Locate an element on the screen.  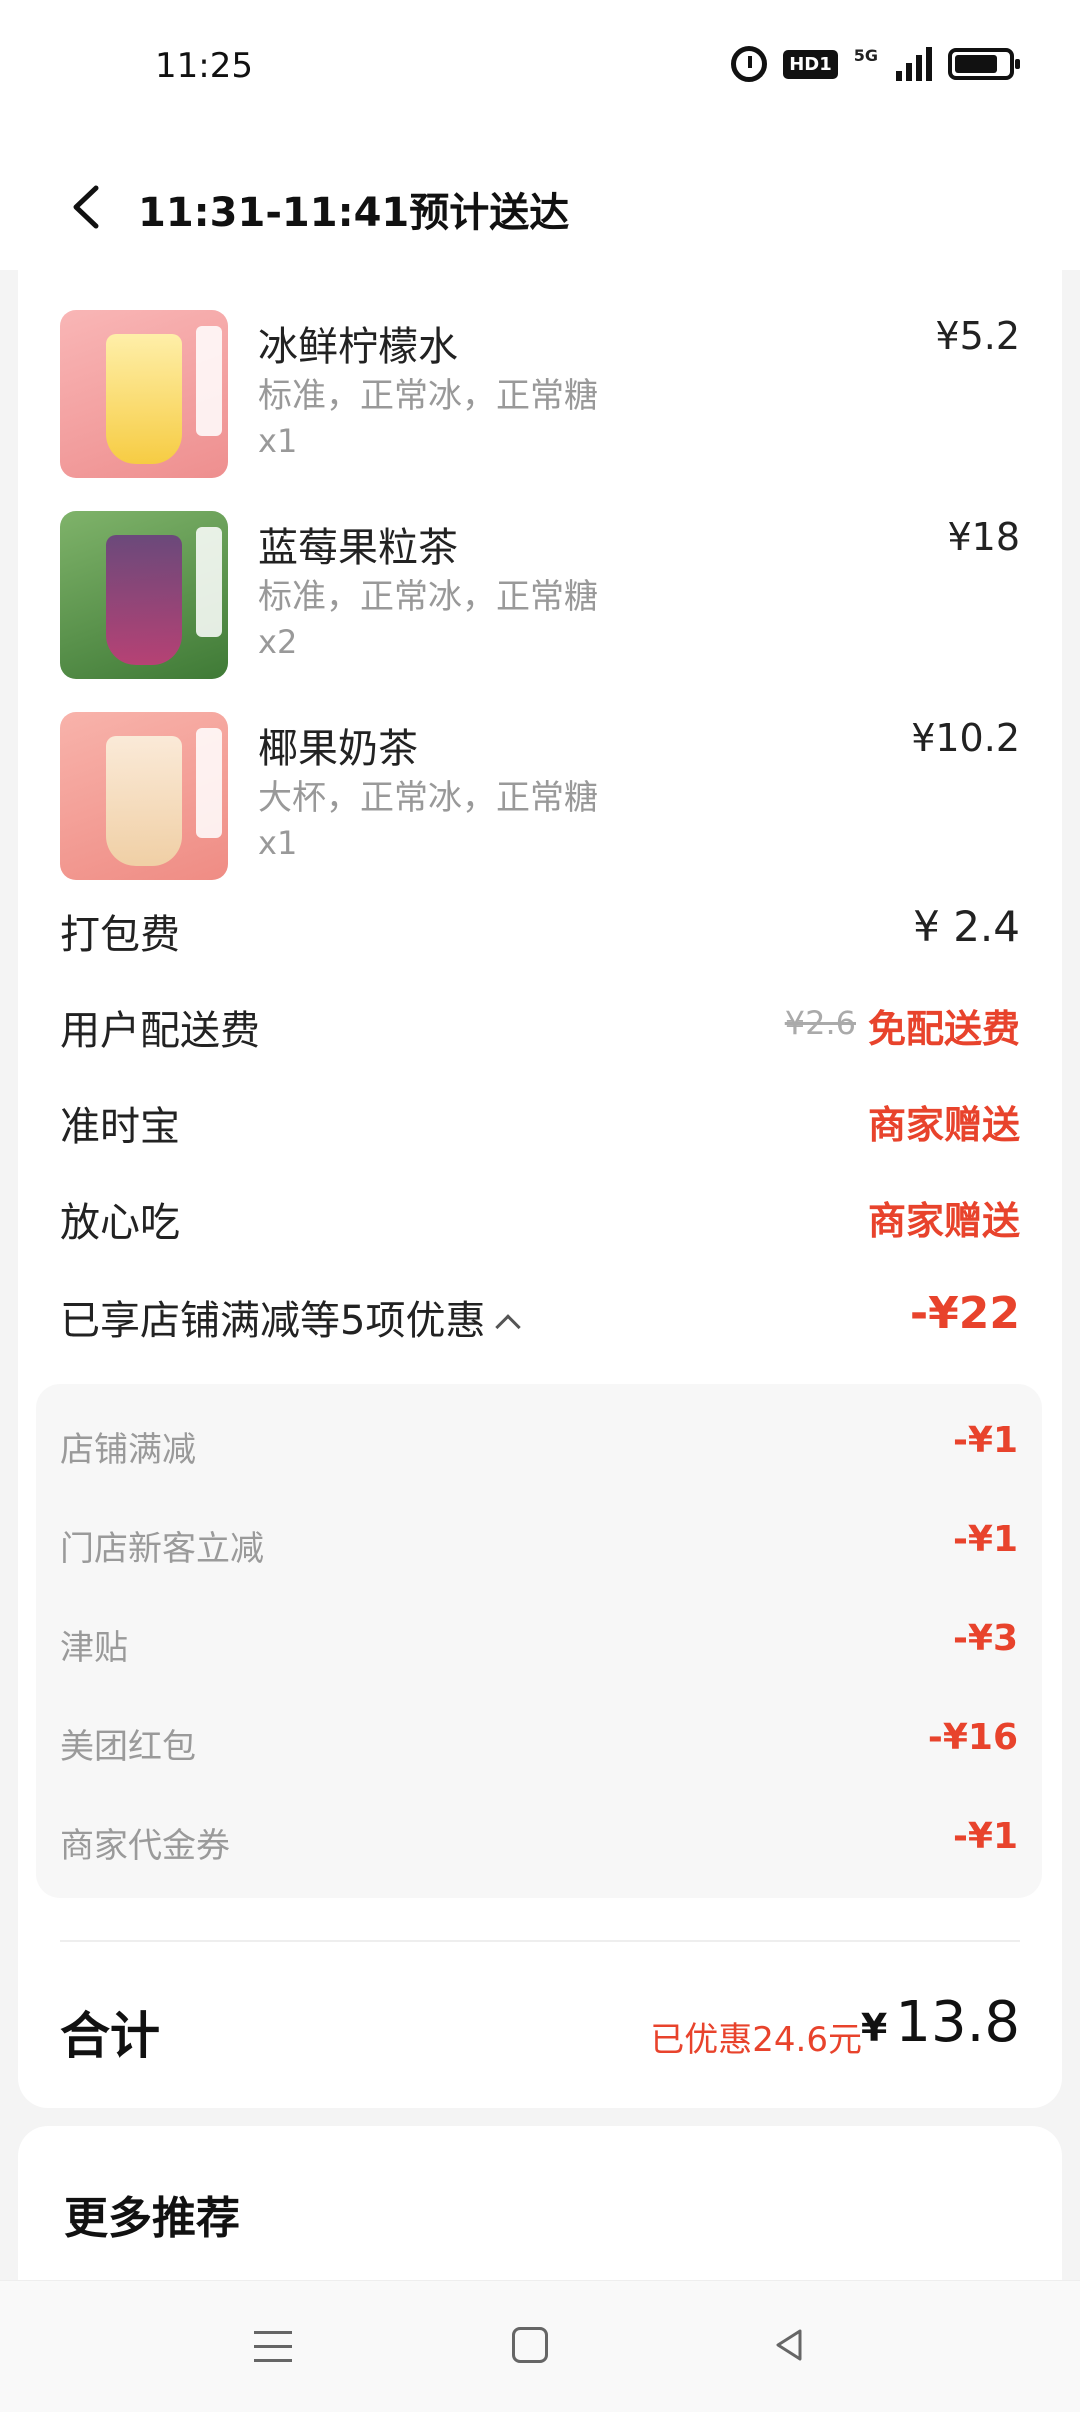
section-title: 更多推荐 is located at coordinates (152, 2218).